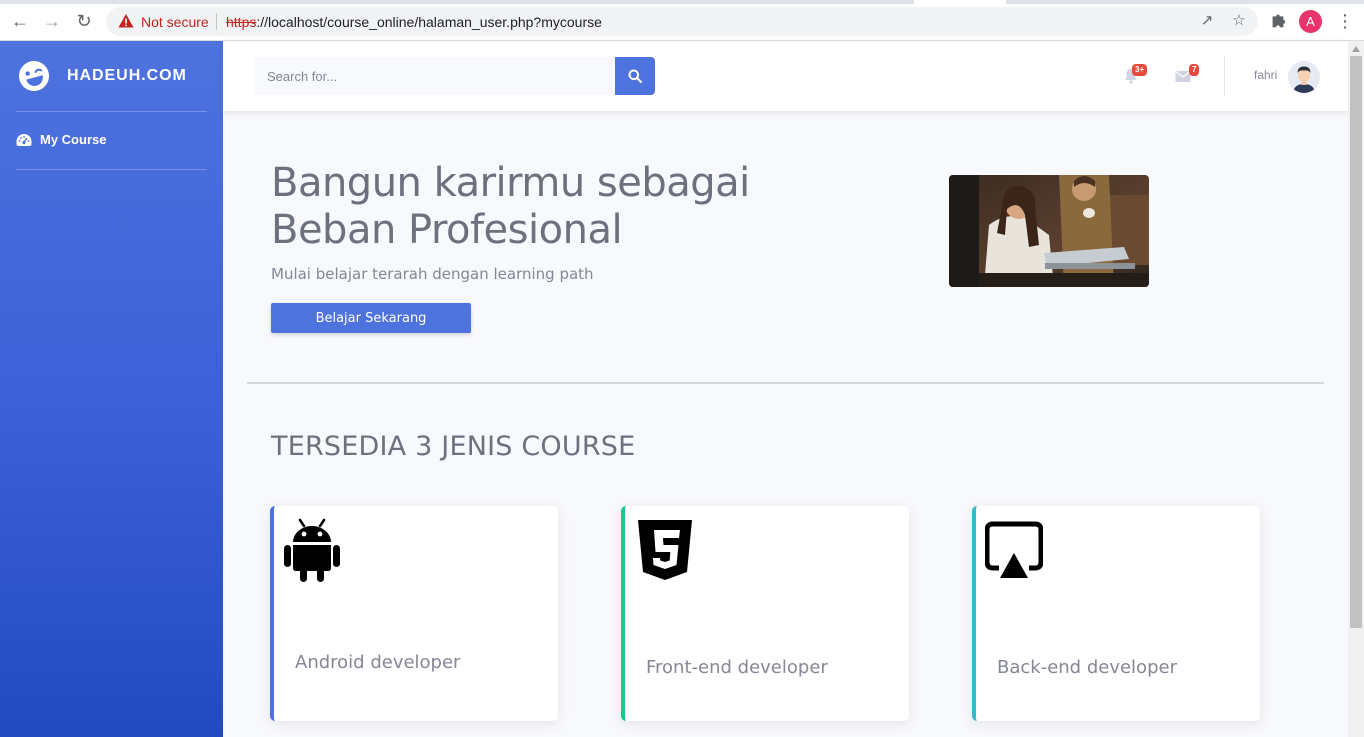  I want to click on course-card-backend: Back-end developer, so click(1116, 613).